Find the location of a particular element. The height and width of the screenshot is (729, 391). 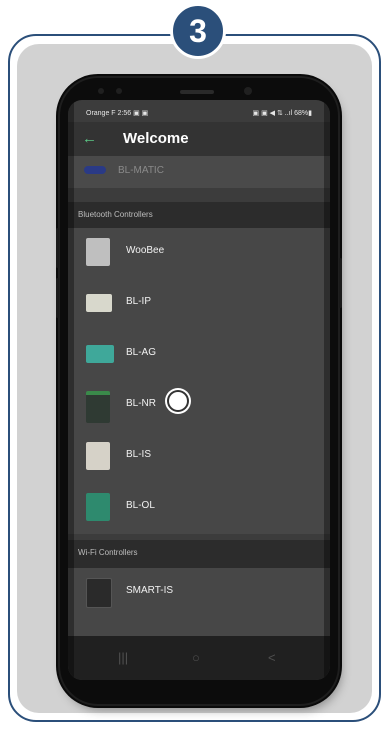

phone-top-bezel is located at coordinates (199, 92).